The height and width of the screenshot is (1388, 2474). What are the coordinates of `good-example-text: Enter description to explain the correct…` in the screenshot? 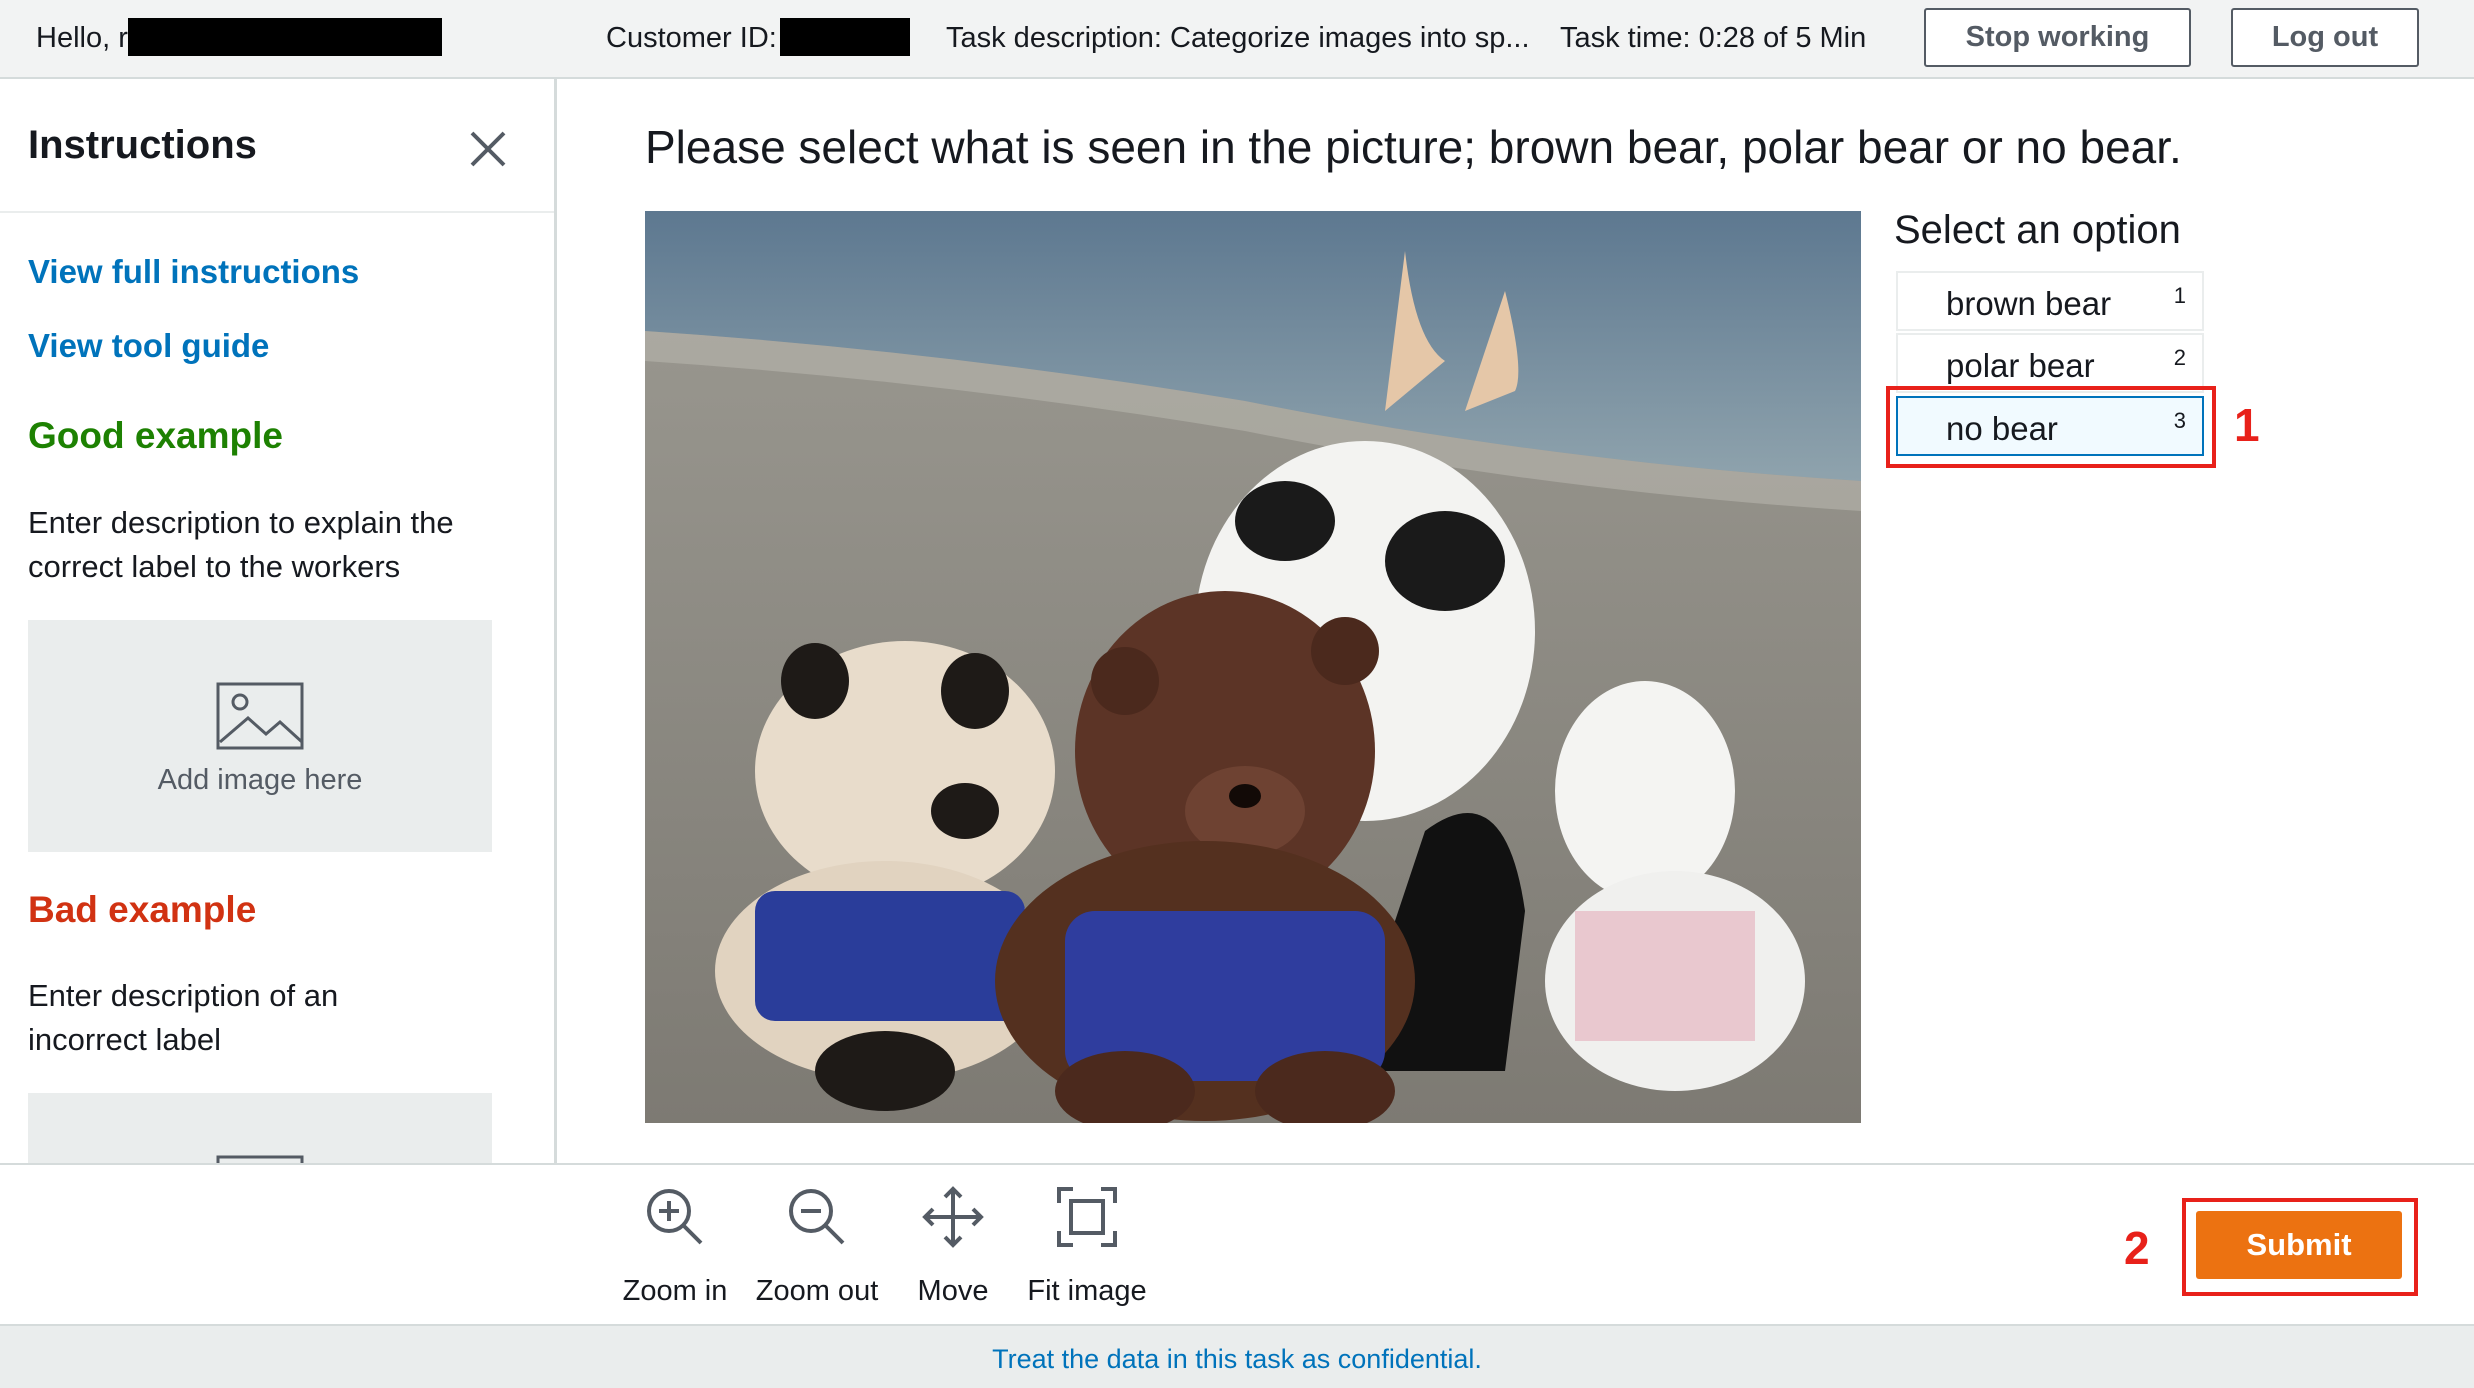 It's located at (241, 544).